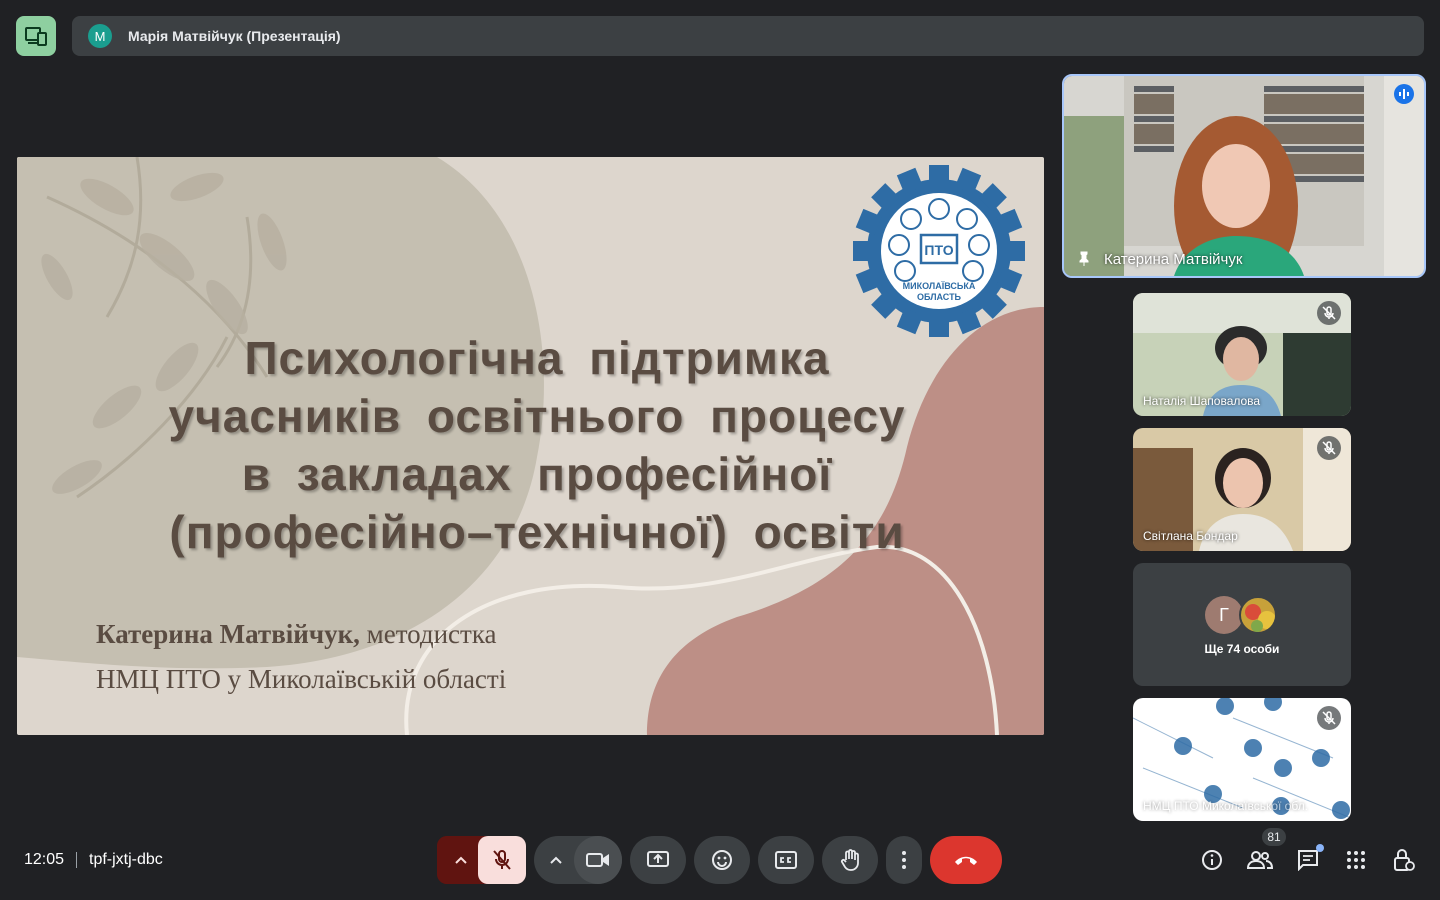 Image resolution: width=1440 pixels, height=900 pixels. I want to click on devices-icon, so click(36, 36).